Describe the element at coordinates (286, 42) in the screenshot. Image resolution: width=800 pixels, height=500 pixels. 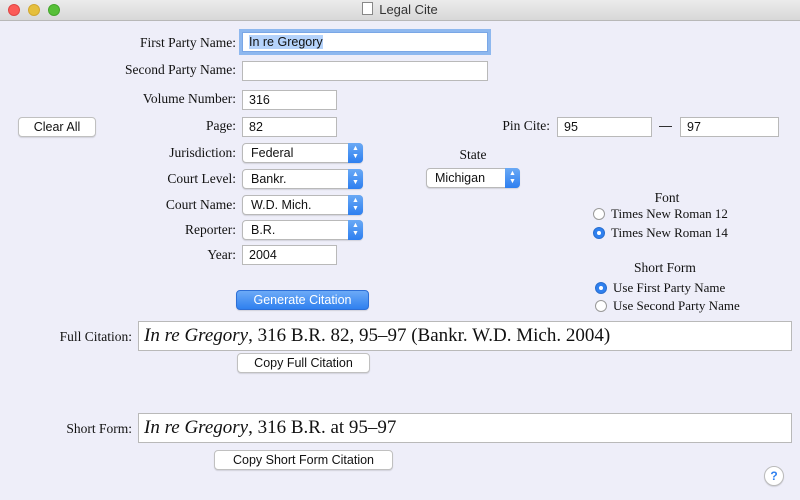
I see `first-party-value: In re Gregory` at that location.